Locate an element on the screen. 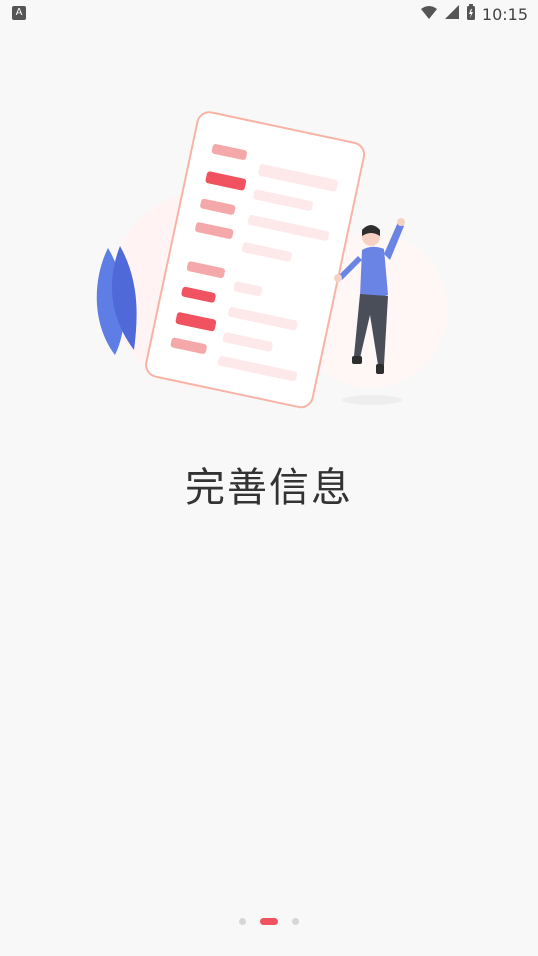  wifi-icon is located at coordinates (429, 14).